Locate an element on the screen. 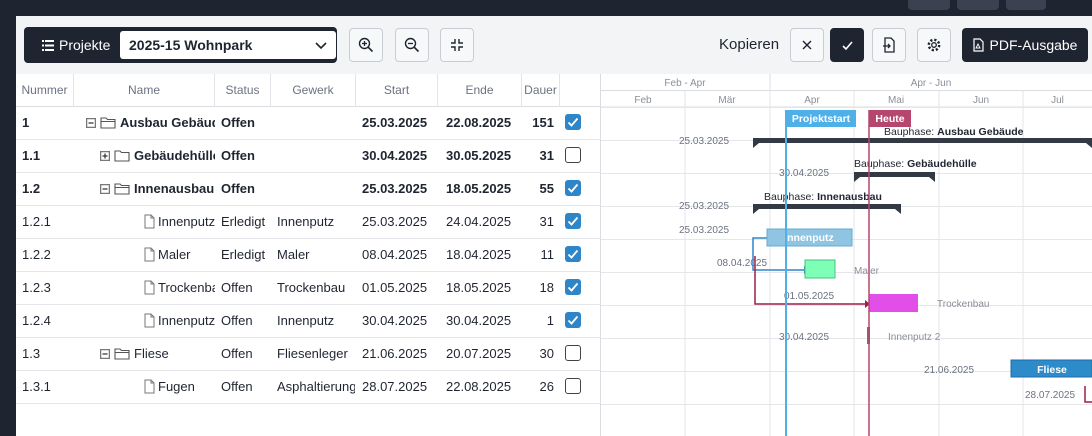 The width and height of the screenshot is (1092, 436). summary-bar-ausbau is located at coordinates (922, 140).